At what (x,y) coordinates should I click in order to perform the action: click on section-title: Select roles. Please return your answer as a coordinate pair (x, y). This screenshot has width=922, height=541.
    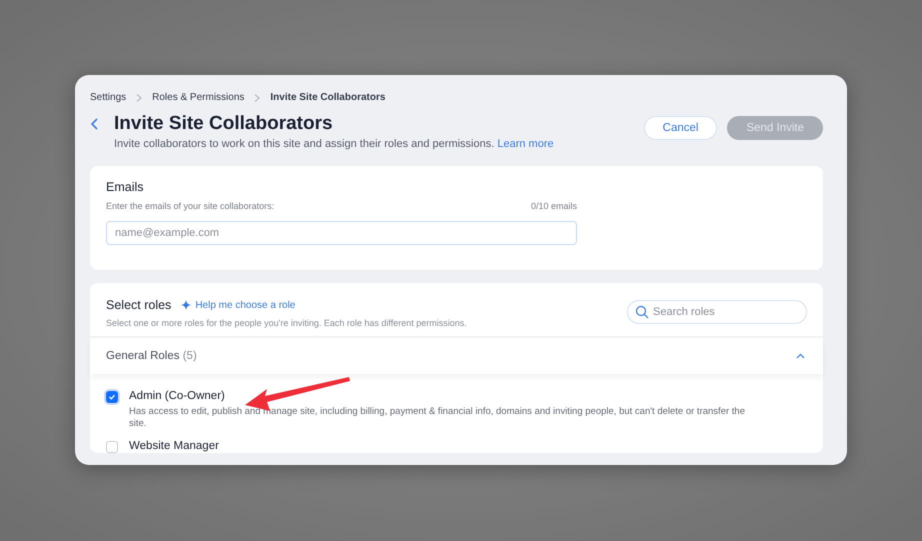
    Looking at the image, I should click on (139, 305).